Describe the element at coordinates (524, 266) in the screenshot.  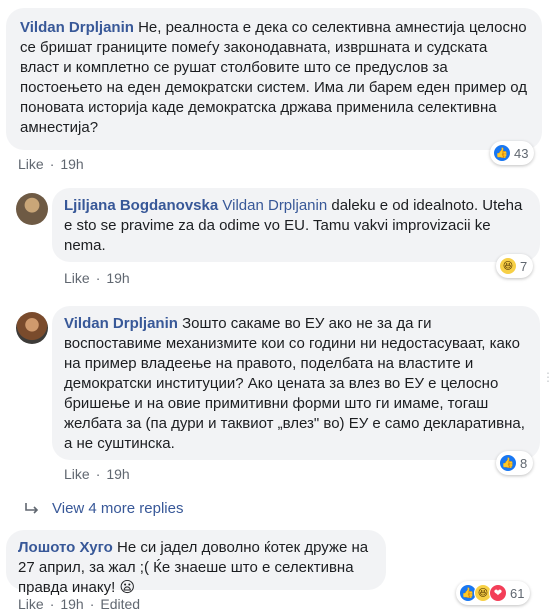
I see `reactions-count: 7` at that location.